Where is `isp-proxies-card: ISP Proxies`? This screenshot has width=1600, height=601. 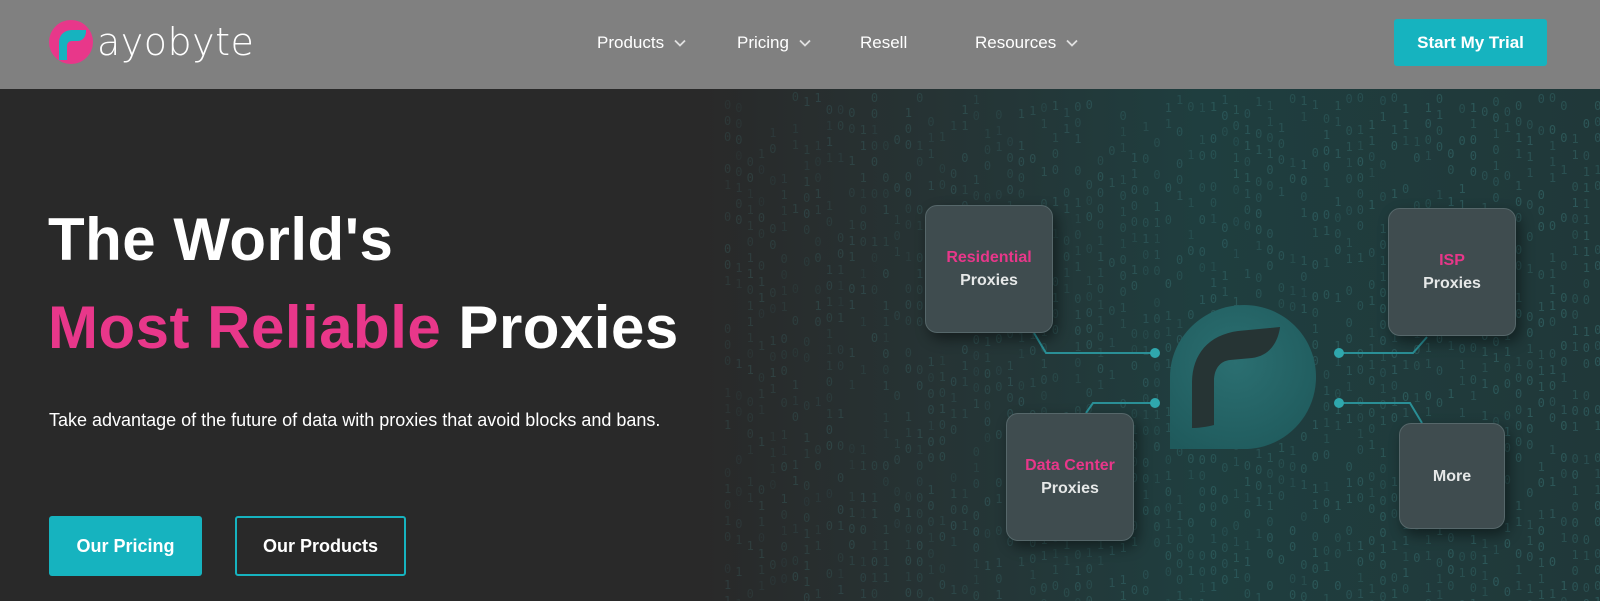 isp-proxies-card: ISP Proxies is located at coordinates (1452, 272).